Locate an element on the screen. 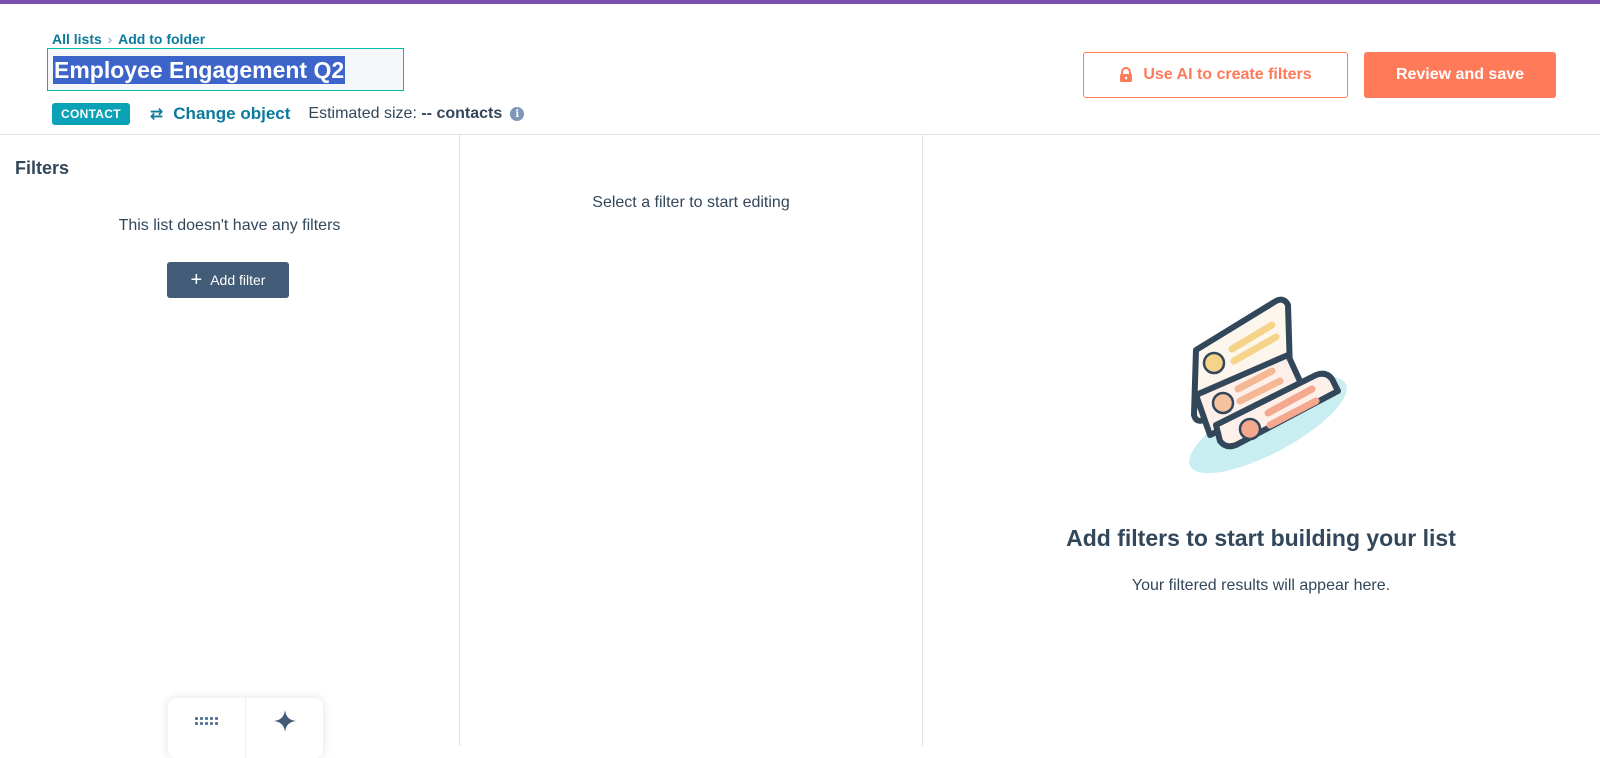 The height and width of the screenshot is (758, 1600). empty-results-subtitle: Your filtered results will appear here. is located at coordinates (1261, 585).